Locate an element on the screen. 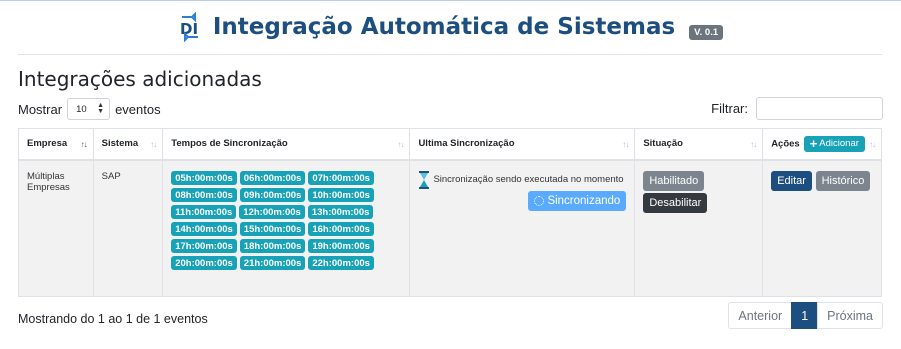 This screenshot has width=901, height=349. hourglass-icon is located at coordinates (424, 179).